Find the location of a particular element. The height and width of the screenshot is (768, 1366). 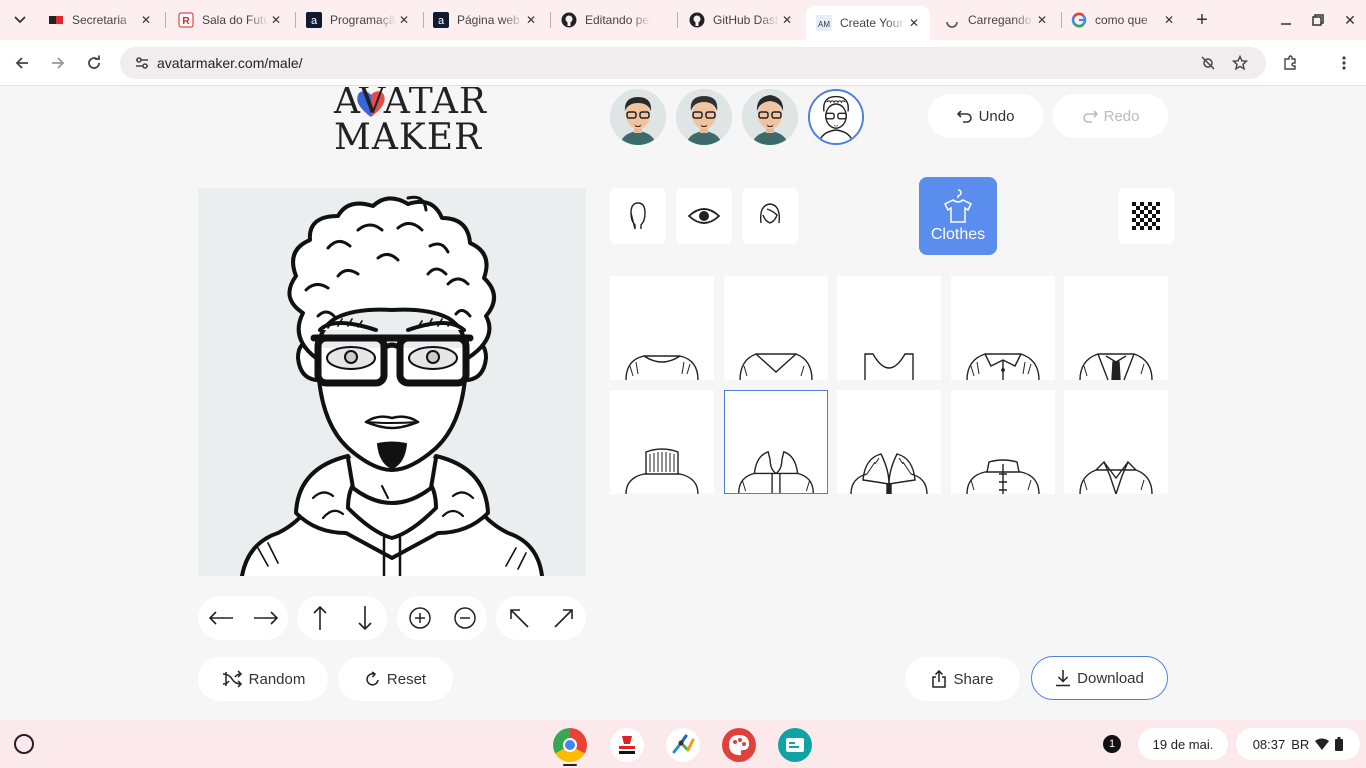

arrow-left-icon is located at coordinates (220, 618).